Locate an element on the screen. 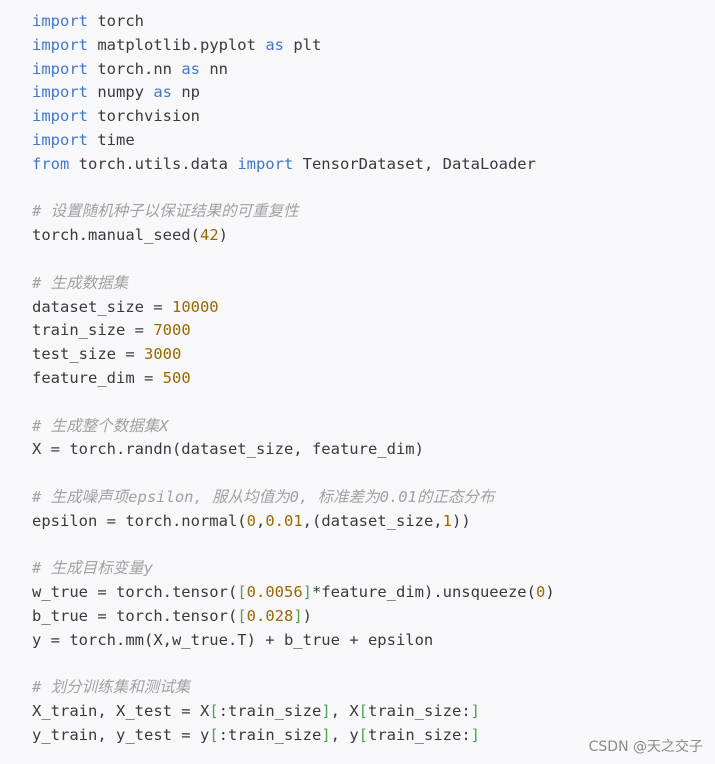 Image resolution: width=715 pixels, height=764 pixels. code-number: 3000 is located at coordinates (162, 354).